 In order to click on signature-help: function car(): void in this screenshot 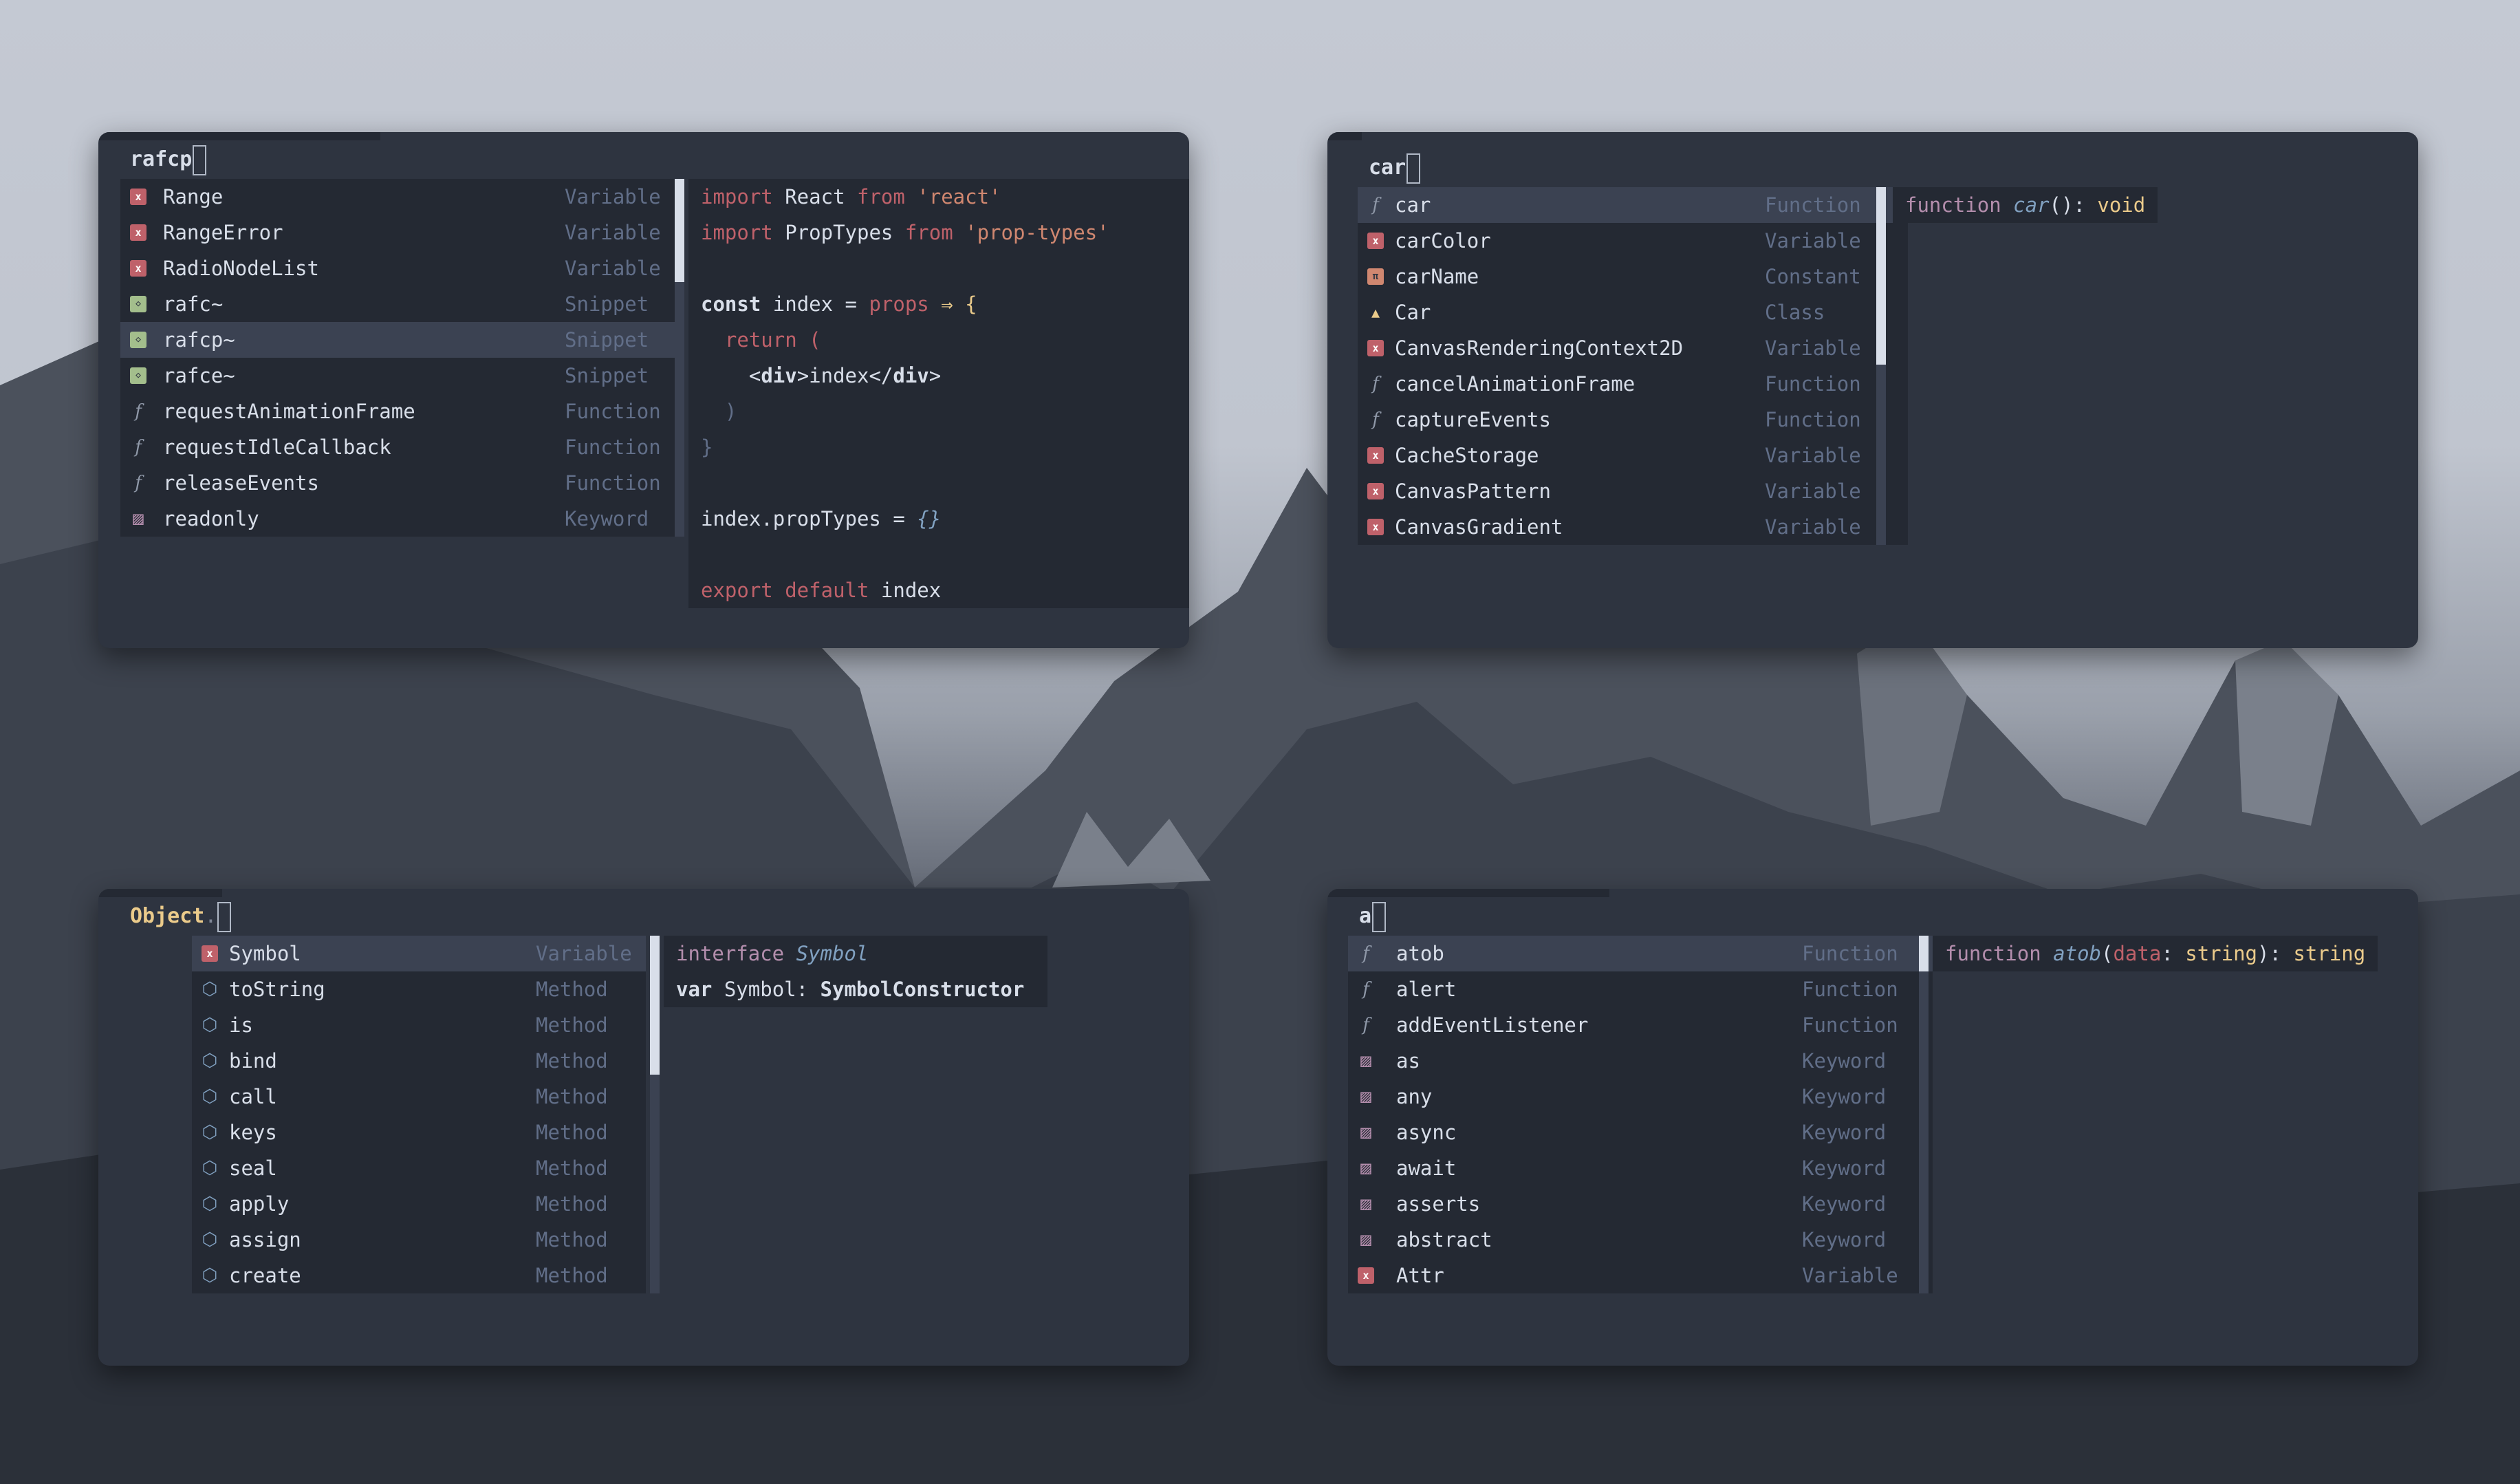, I will do `click(2025, 205)`.